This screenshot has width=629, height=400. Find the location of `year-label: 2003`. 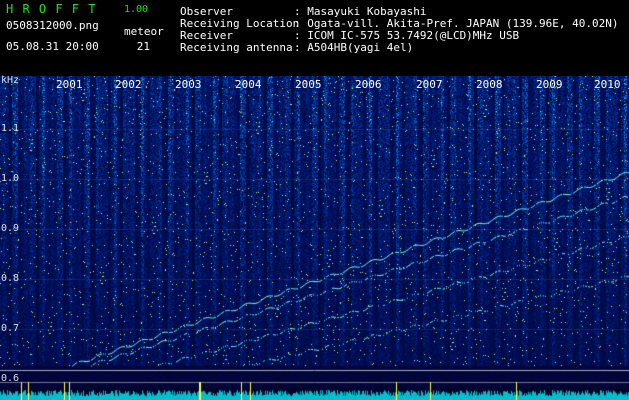

year-label: 2003 is located at coordinates (188, 84).